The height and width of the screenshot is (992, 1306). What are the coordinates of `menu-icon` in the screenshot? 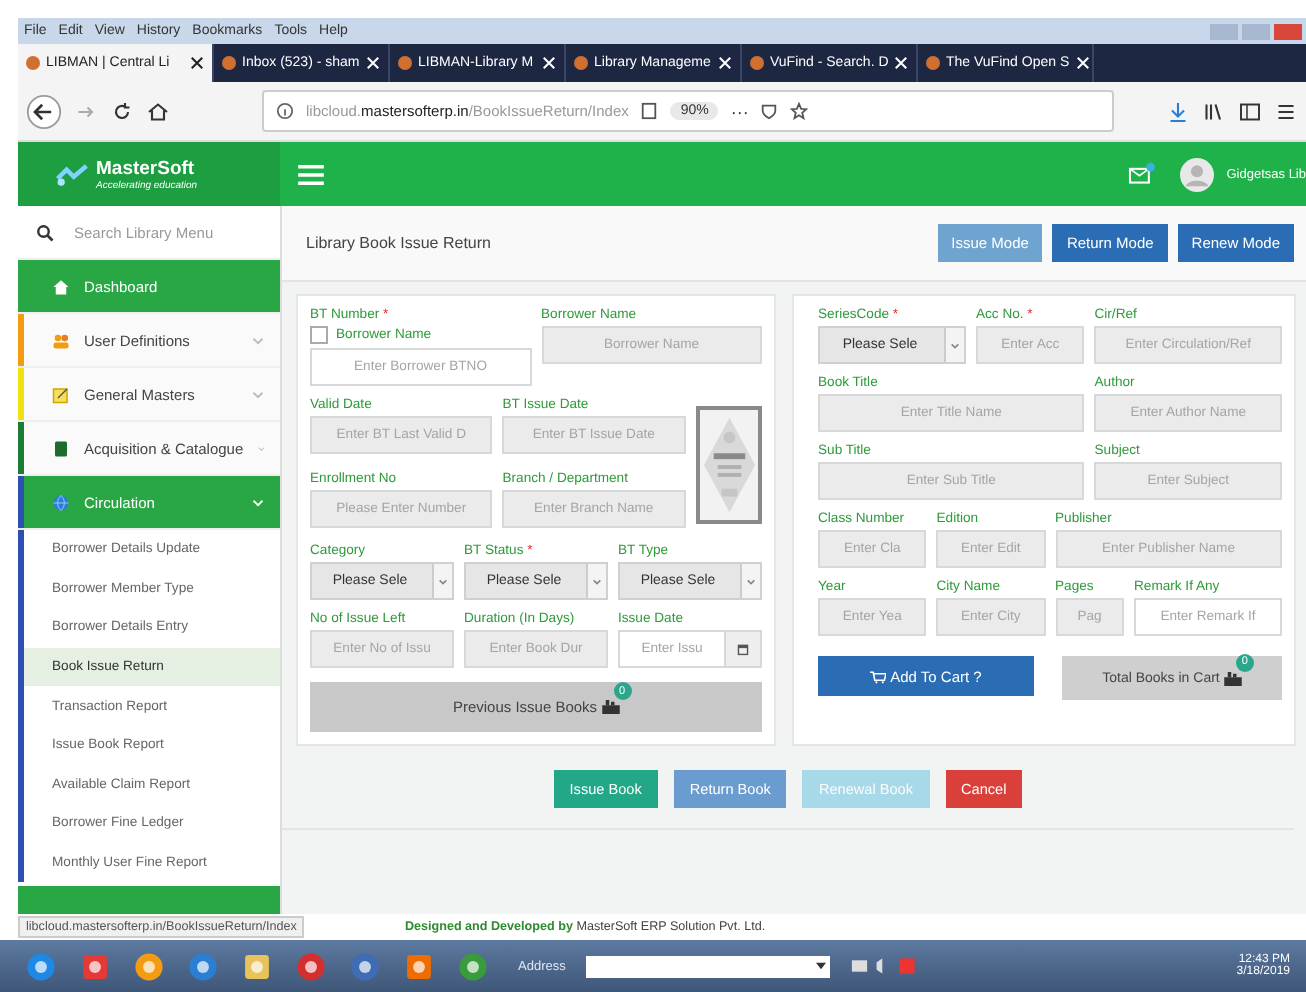 It's located at (1286, 111).